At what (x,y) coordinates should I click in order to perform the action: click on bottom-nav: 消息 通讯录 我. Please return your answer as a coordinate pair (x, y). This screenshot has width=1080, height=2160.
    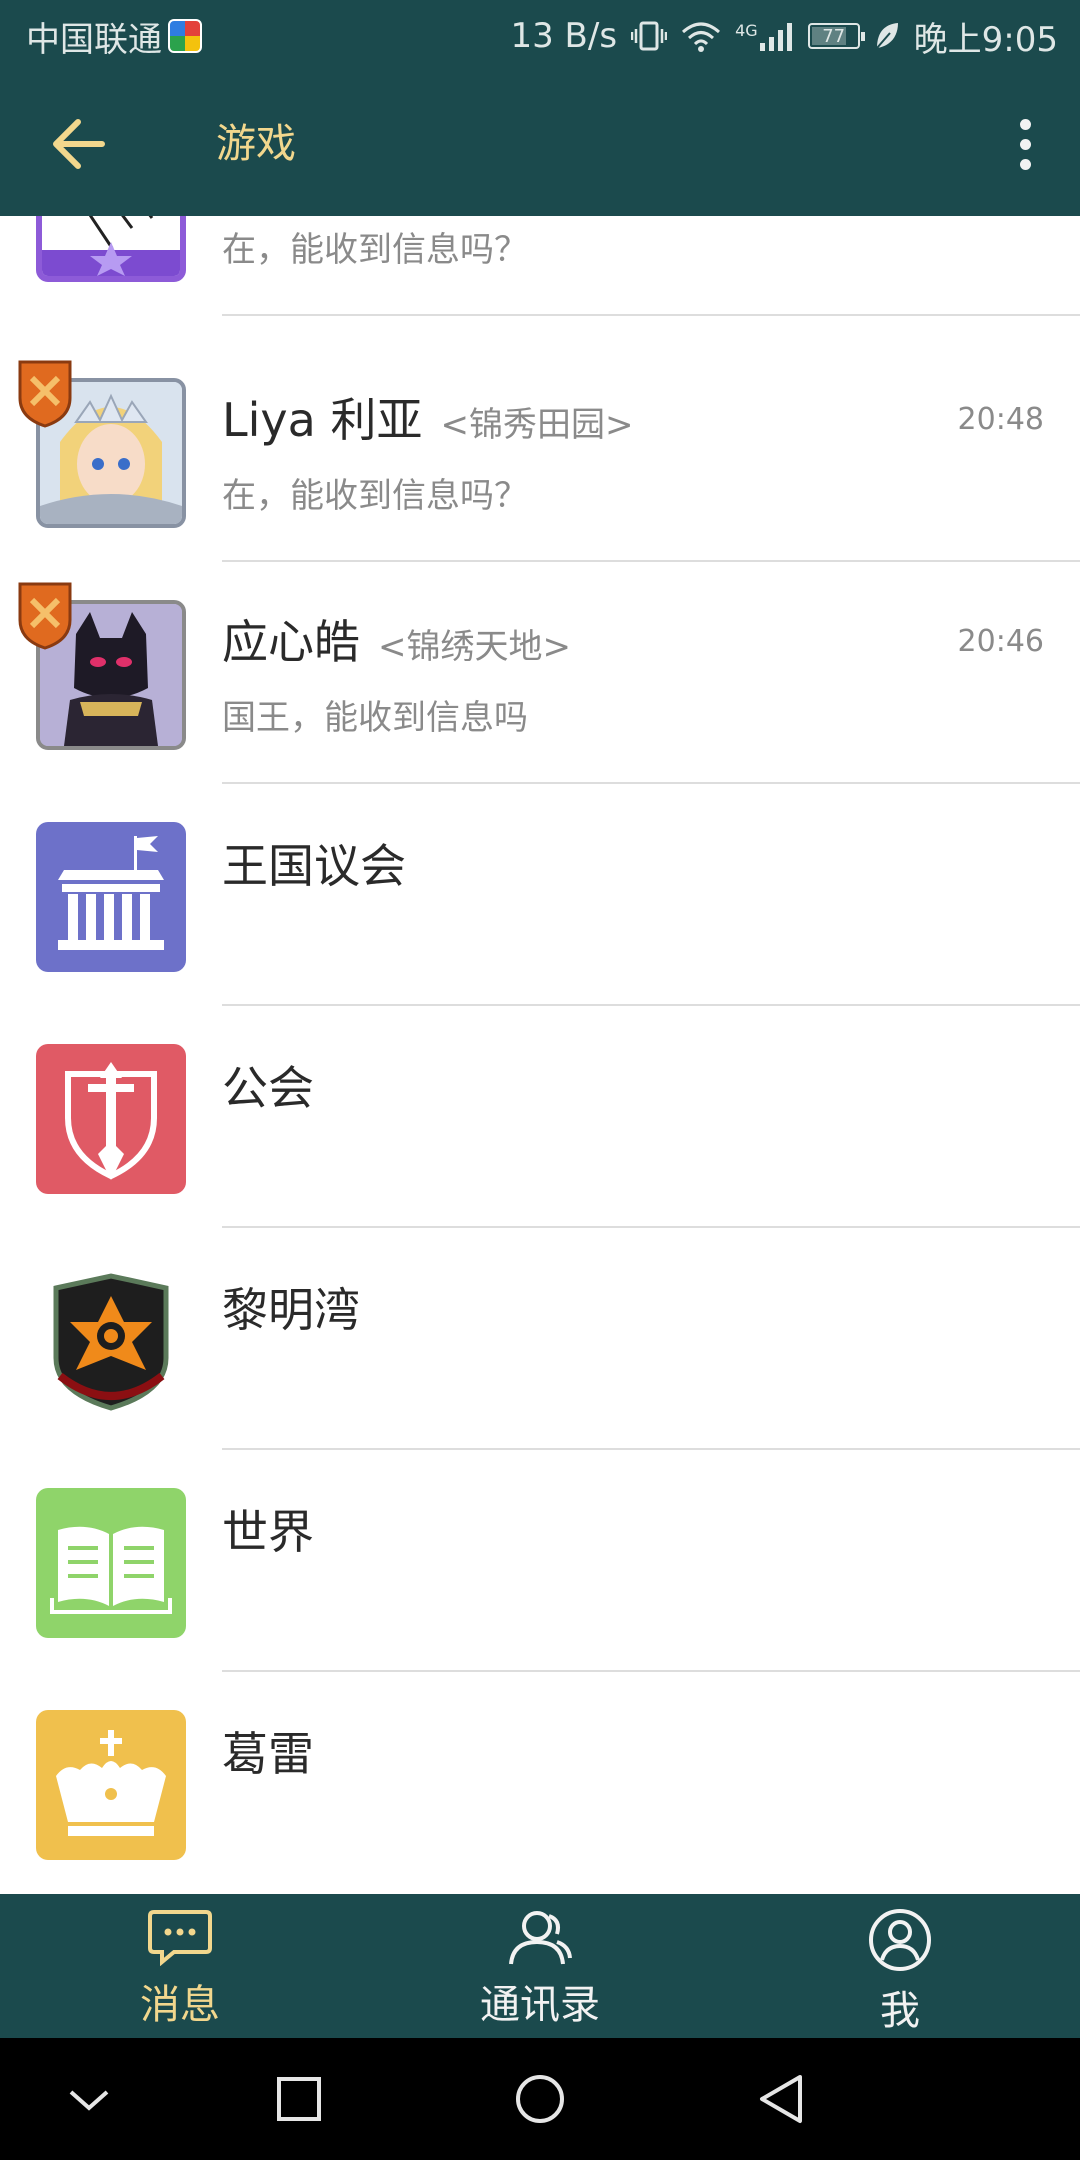
    Looking at the image, I should click on (540, 1966).